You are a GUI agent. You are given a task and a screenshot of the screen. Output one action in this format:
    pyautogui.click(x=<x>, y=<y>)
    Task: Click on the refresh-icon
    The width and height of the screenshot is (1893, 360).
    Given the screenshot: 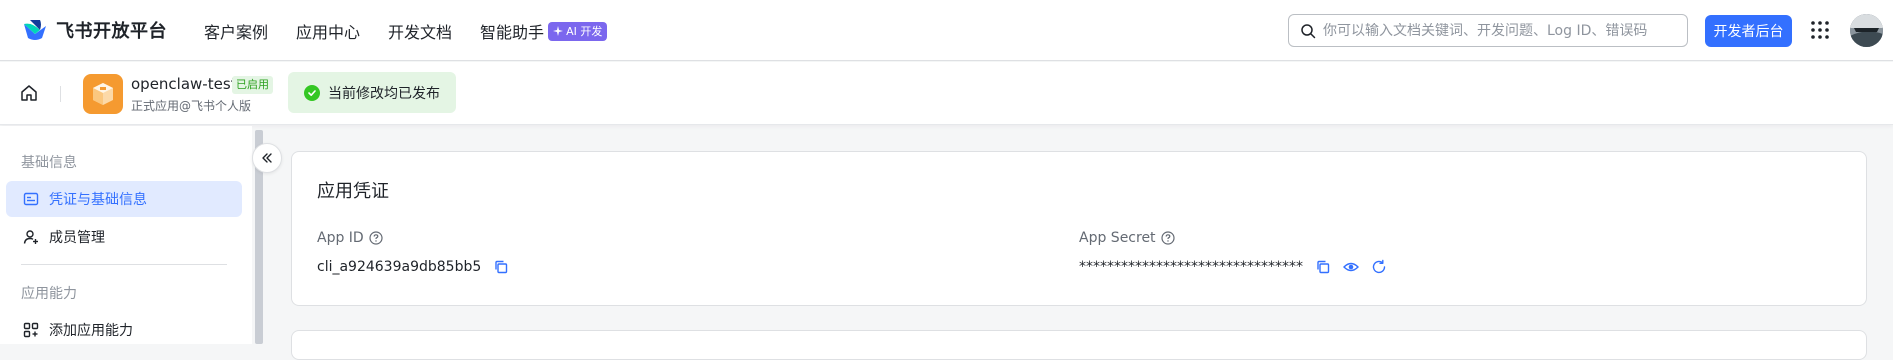 What is the action you would take?
    pyautogui.click(x=1379, y=267)
    